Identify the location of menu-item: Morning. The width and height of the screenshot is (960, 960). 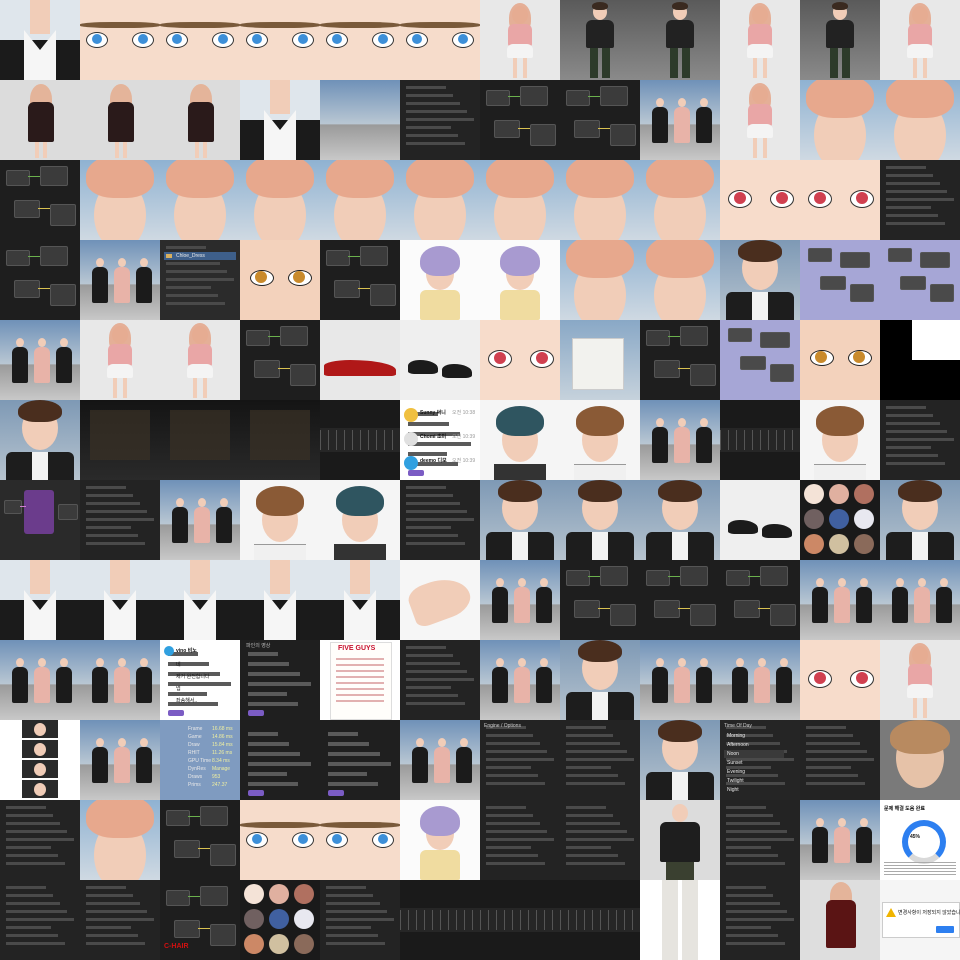
(754, 736).